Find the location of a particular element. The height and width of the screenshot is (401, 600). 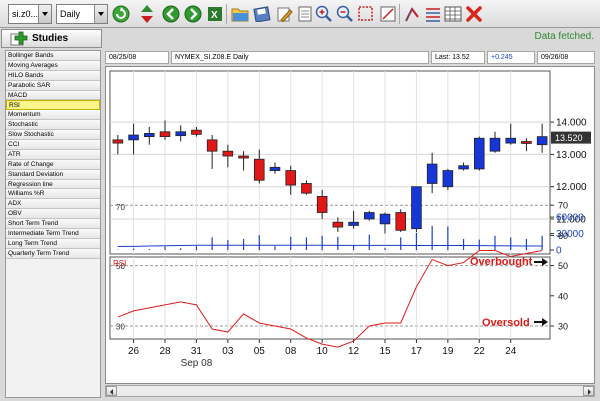

scroll-right-button is located at coordinates (588, 391).